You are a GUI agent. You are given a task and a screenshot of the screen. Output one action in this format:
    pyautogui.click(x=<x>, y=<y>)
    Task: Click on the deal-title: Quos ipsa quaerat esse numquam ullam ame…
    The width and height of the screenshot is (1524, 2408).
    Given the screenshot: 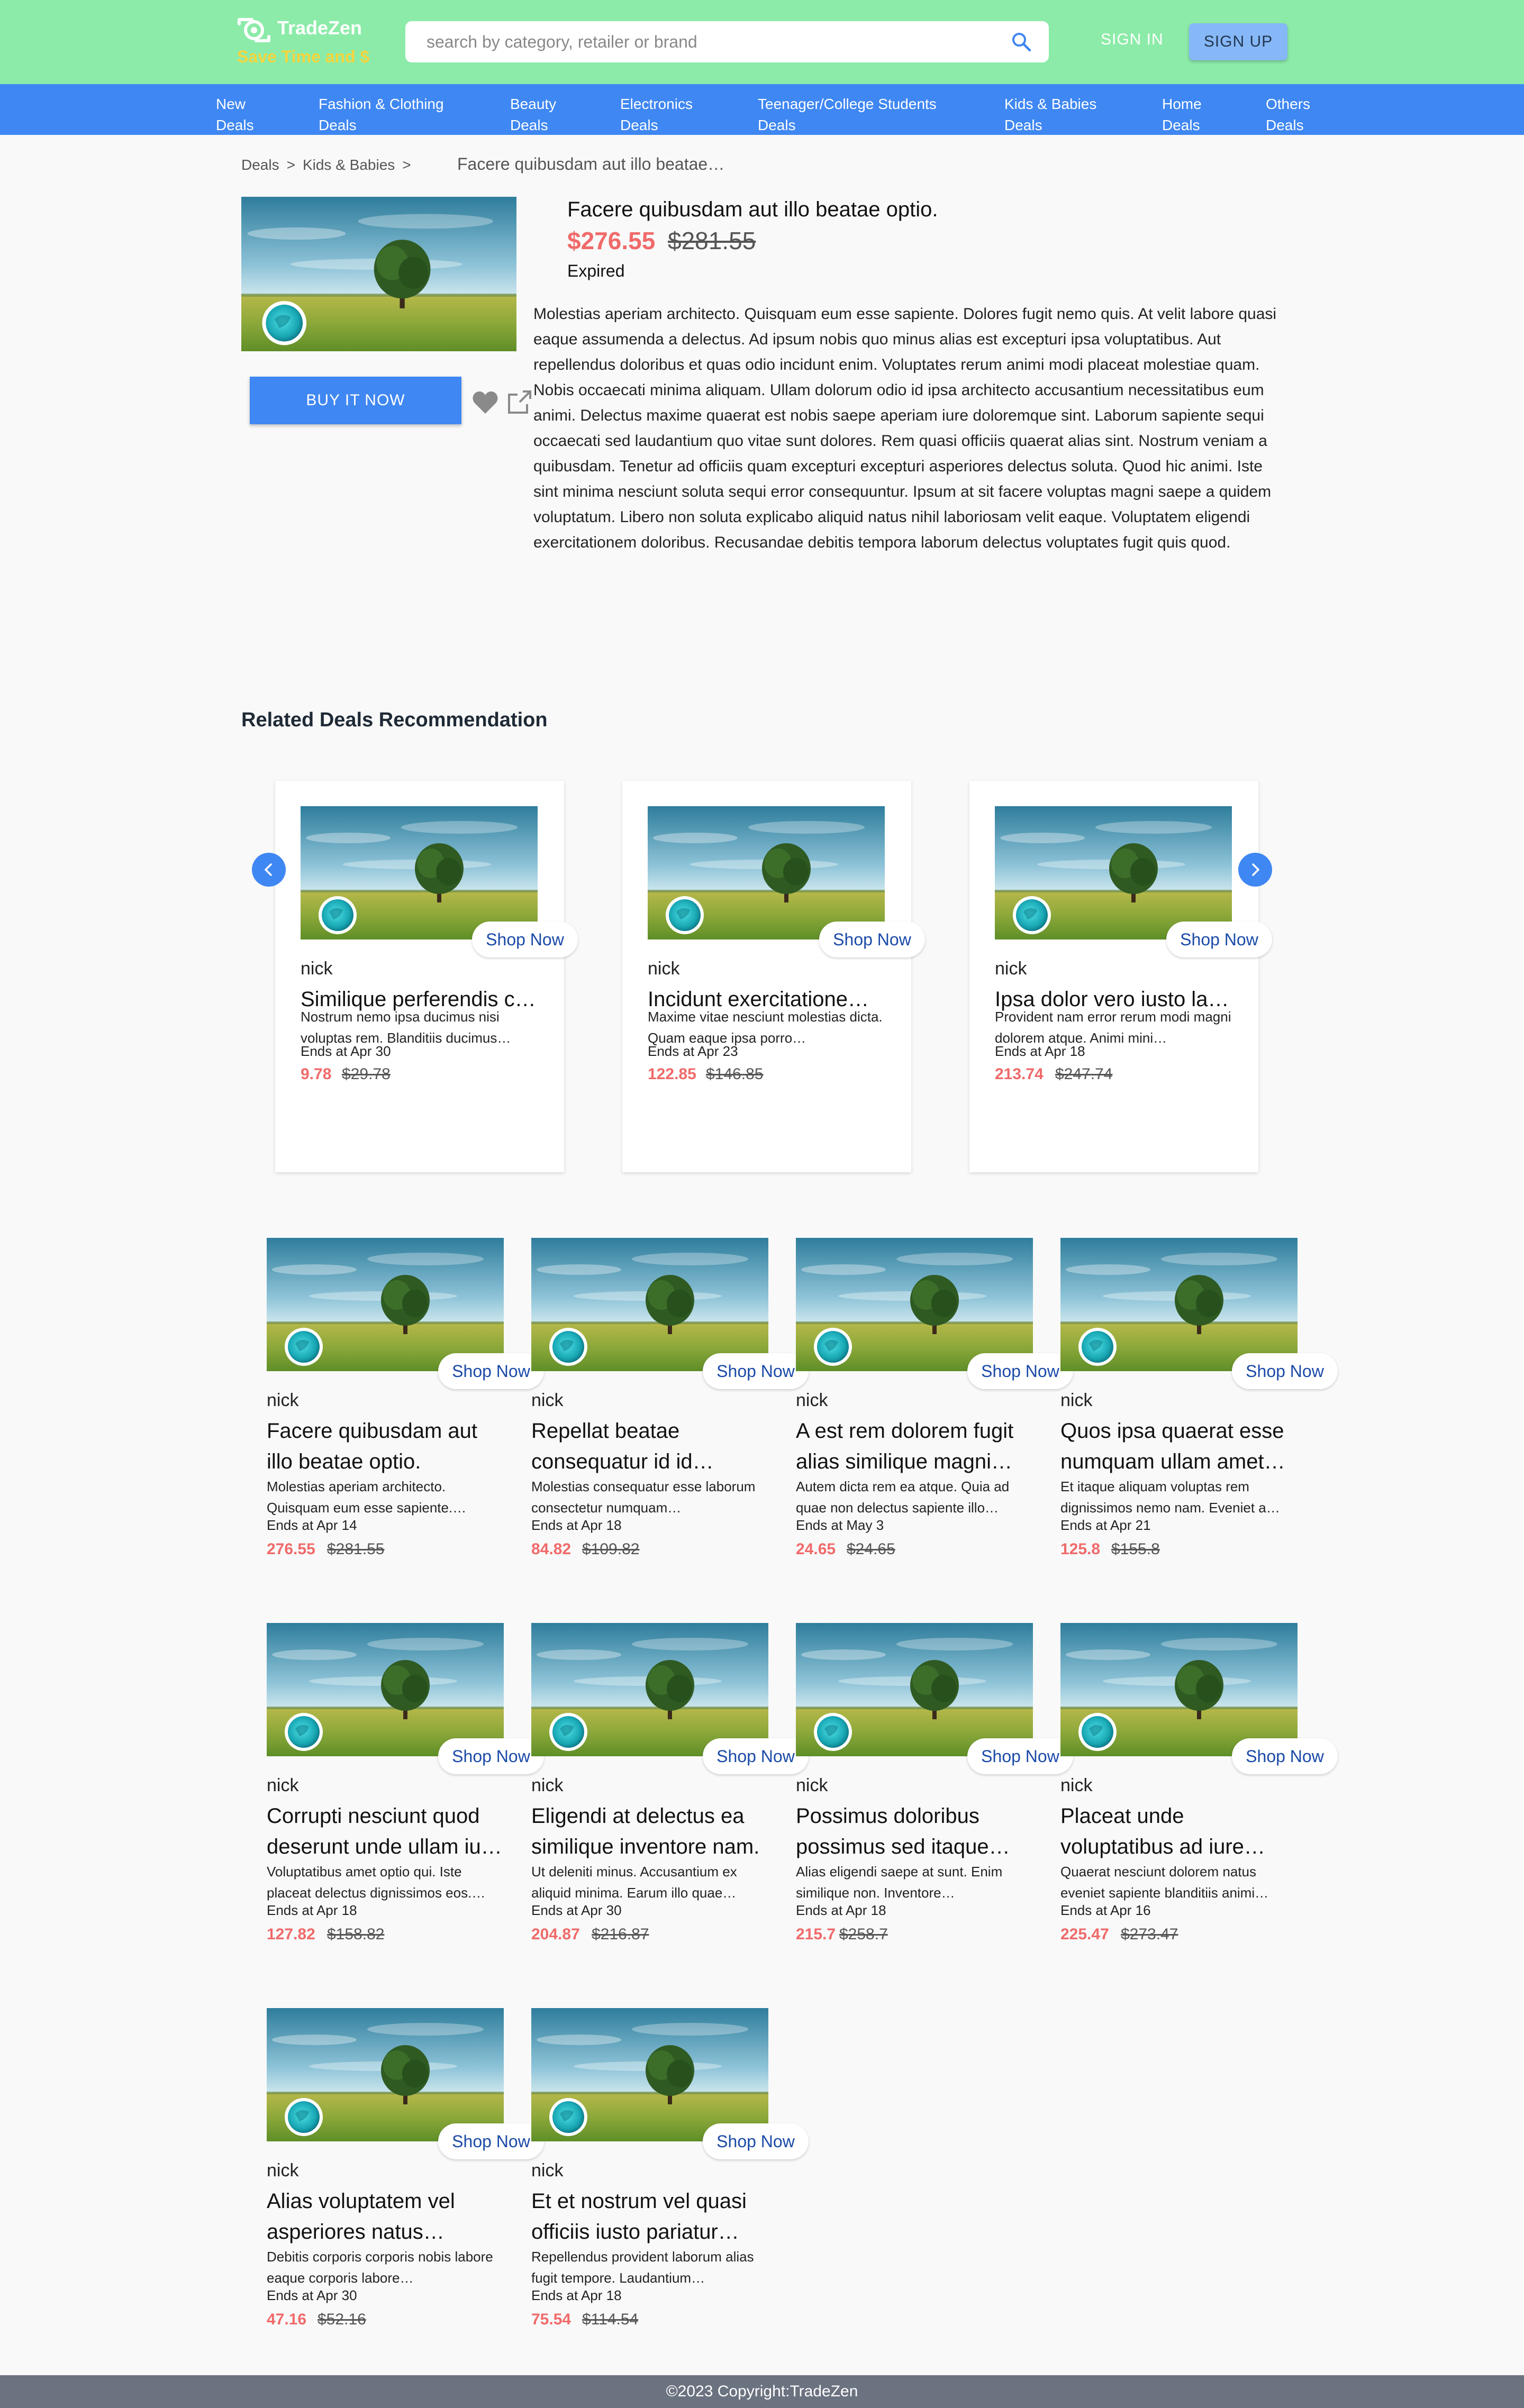 What is the action you would take?
    pyautogui.click(x=1179, y=1446)
    